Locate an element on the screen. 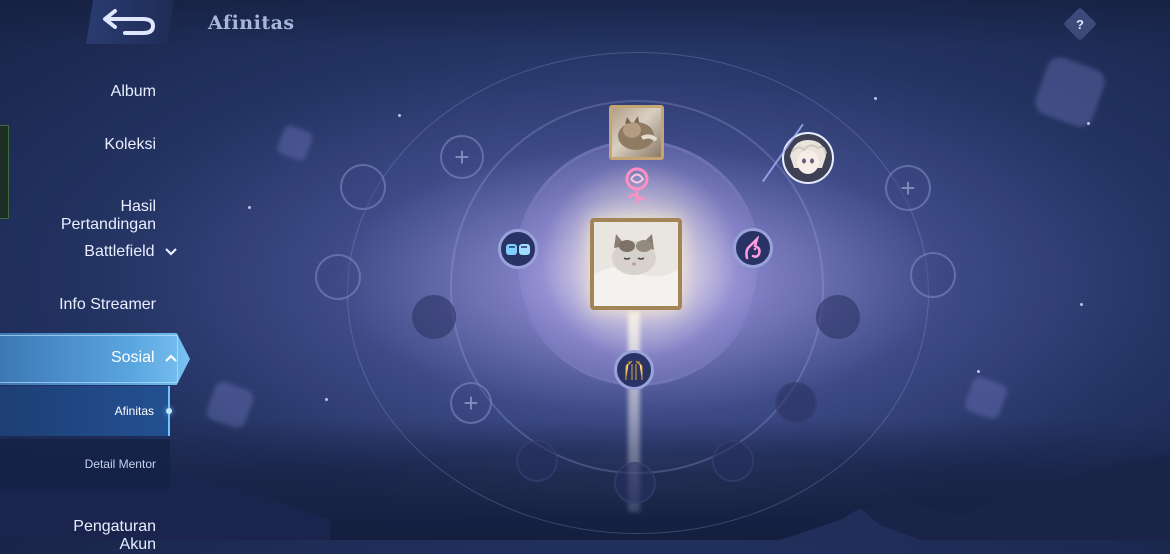  page-title: Afinitas is located at coordinates (251, 23).